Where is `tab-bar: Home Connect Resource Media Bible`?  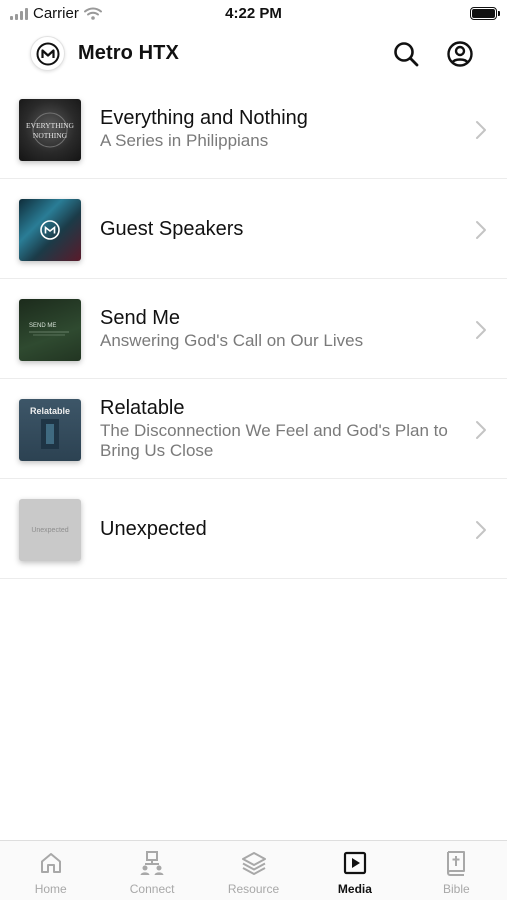 tab-bar: Home Connect Resource Media Bible is located at coordinates (253, 870).